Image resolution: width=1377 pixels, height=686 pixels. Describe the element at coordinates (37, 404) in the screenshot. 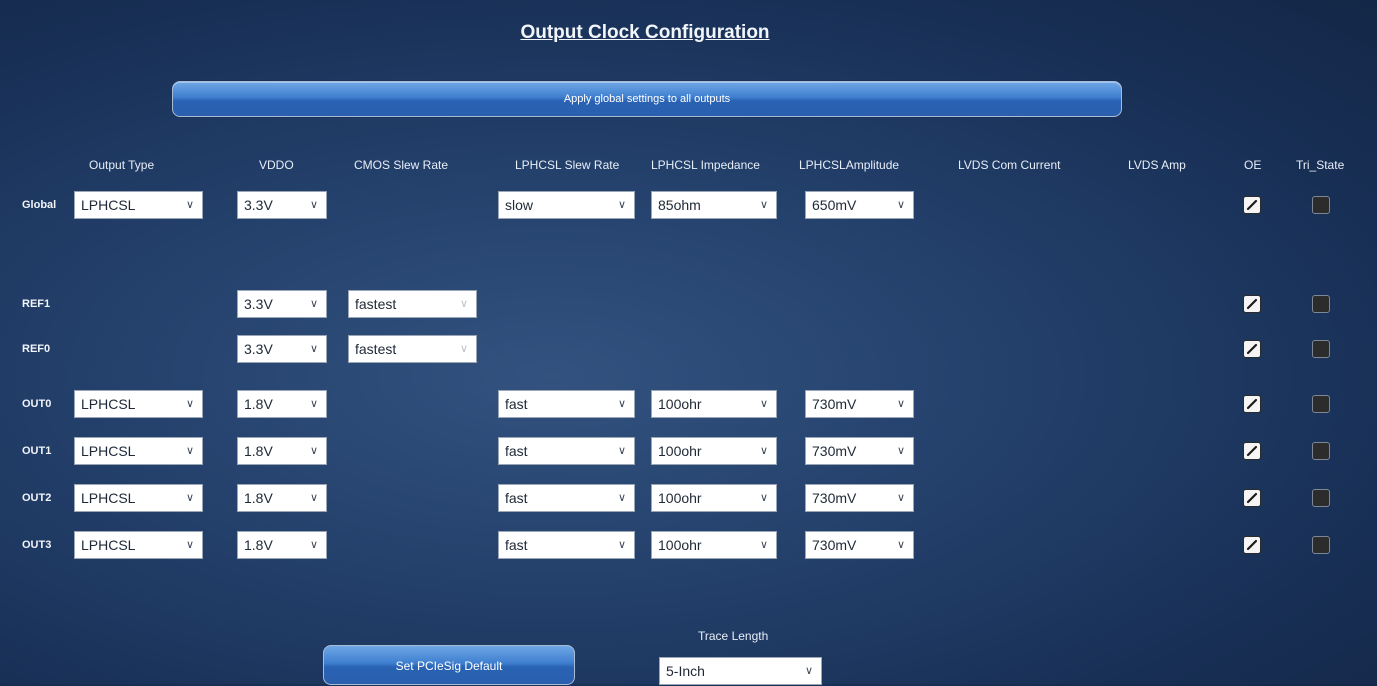

I see `row-label-out0: OUT0` at that location.